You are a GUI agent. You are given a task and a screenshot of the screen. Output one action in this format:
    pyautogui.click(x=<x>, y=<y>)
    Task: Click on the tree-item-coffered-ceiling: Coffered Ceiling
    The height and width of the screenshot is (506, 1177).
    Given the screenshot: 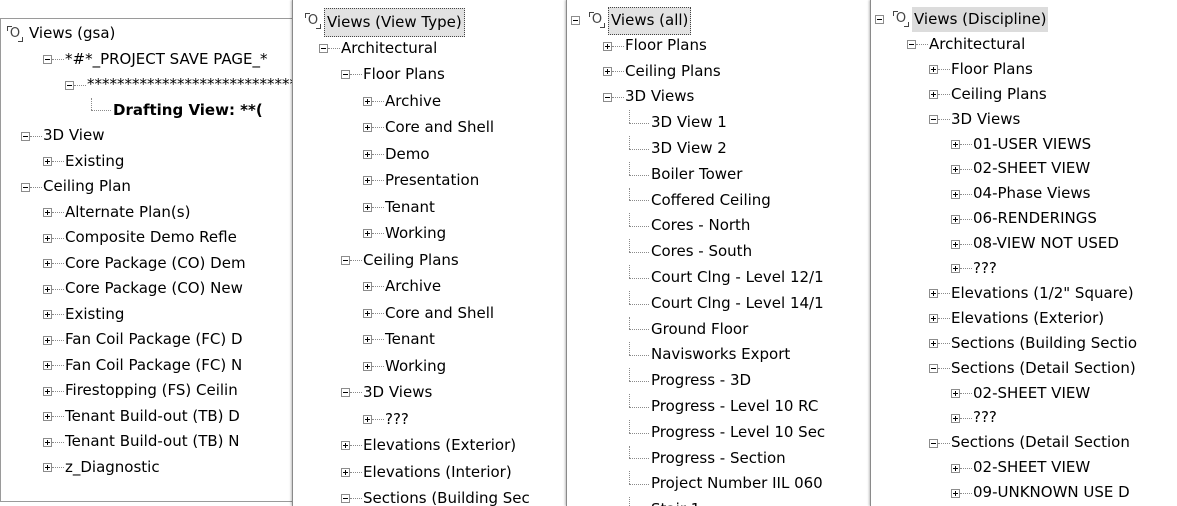 What is the action you would take?
    pyautogui.click(x=721, y=200)
    